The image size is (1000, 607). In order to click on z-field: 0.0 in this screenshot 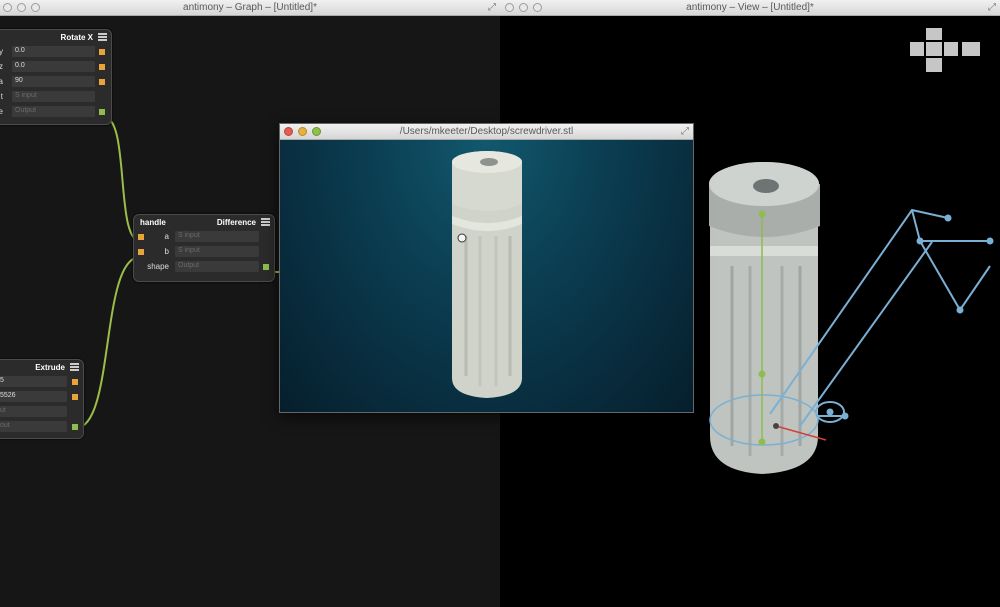, I will do `click(53, 66)`.